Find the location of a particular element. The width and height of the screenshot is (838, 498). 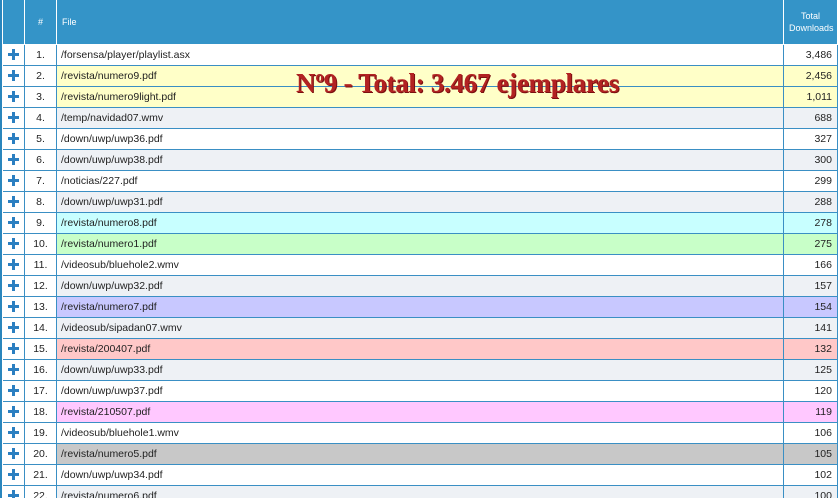

table-row: 7./noticias/227.pdf 299 is located at coordinates (420, 181).